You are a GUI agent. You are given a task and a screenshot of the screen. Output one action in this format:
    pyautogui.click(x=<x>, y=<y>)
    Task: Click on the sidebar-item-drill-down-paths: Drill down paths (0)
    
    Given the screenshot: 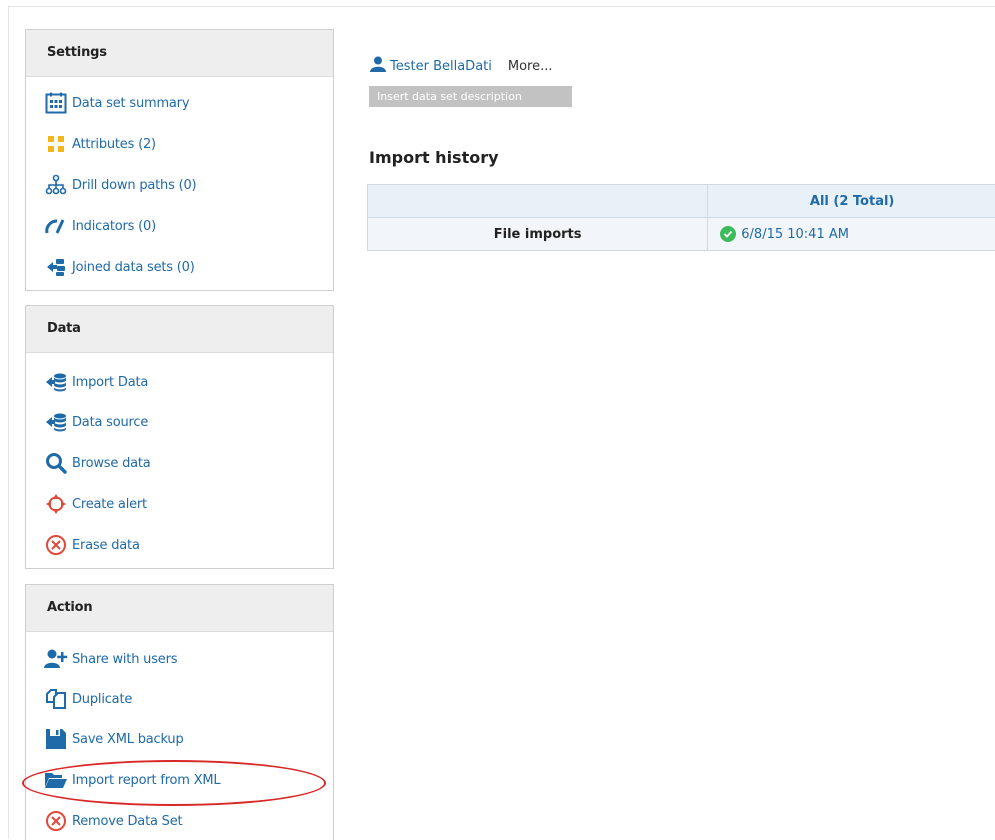 What is the action you would take?
    pyautogui.click(x=120, y=185)
    